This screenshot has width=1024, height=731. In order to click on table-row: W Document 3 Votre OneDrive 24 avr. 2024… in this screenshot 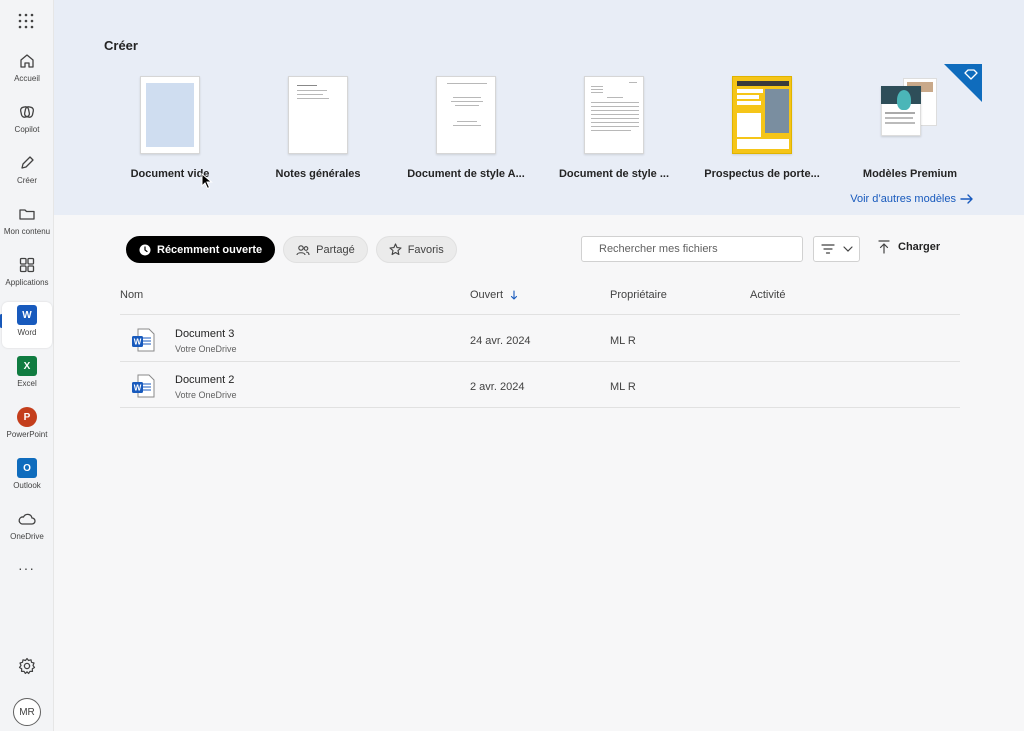, I will do `click(540, 339)`.